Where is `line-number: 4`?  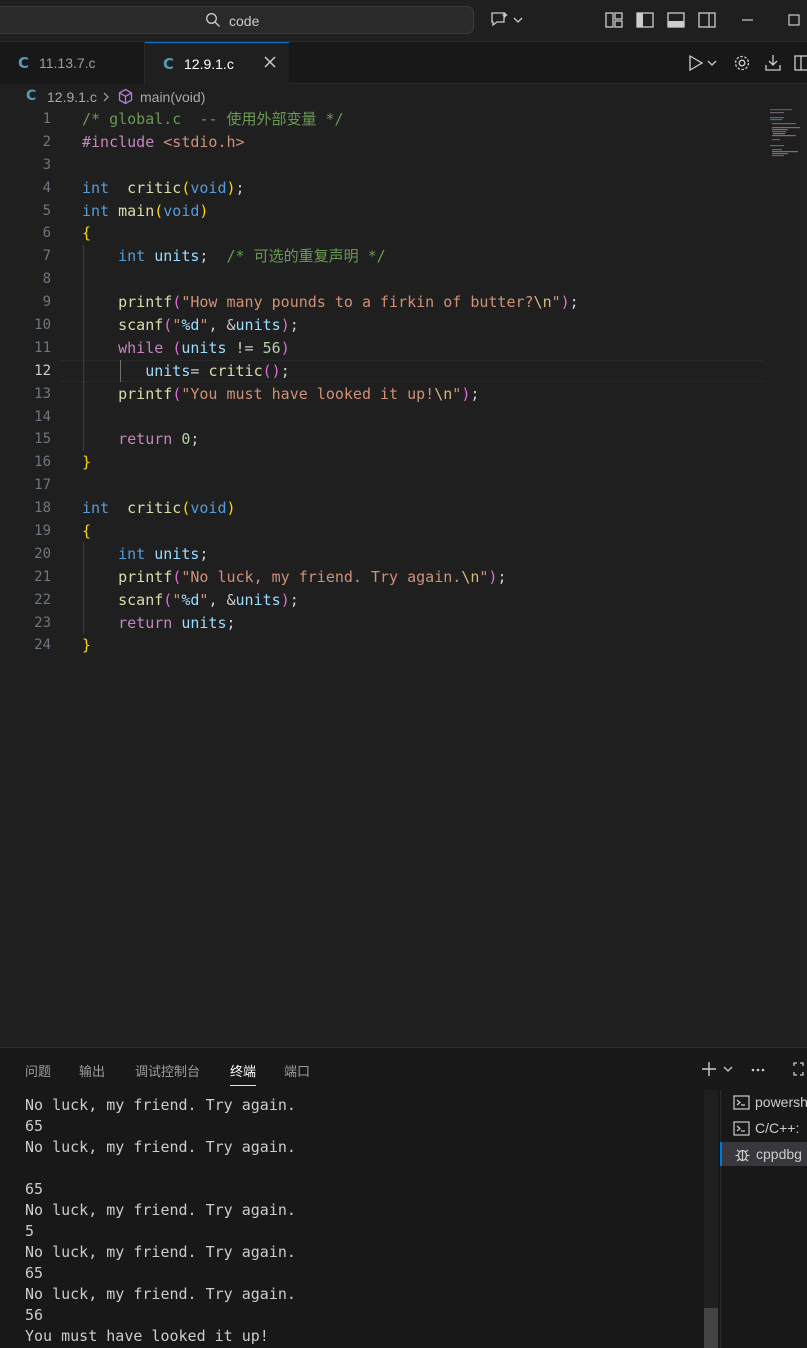 line-number: 4 is located at coordinates (46, 187).